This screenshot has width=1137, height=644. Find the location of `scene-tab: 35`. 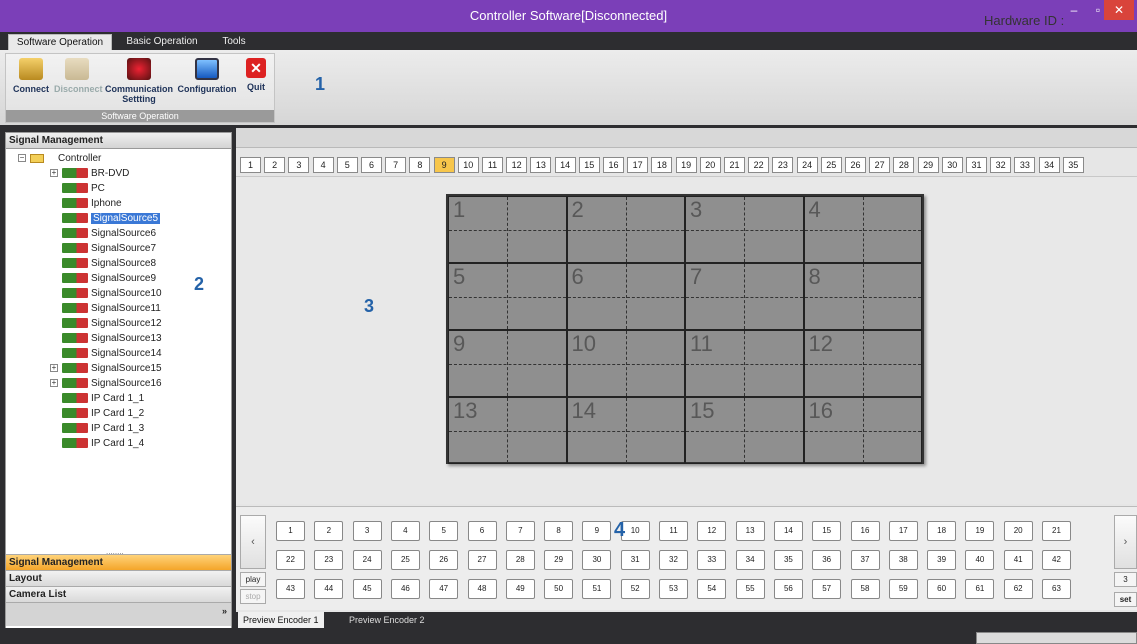

scene-tab: 35 is located at coordinates (1073, 165).